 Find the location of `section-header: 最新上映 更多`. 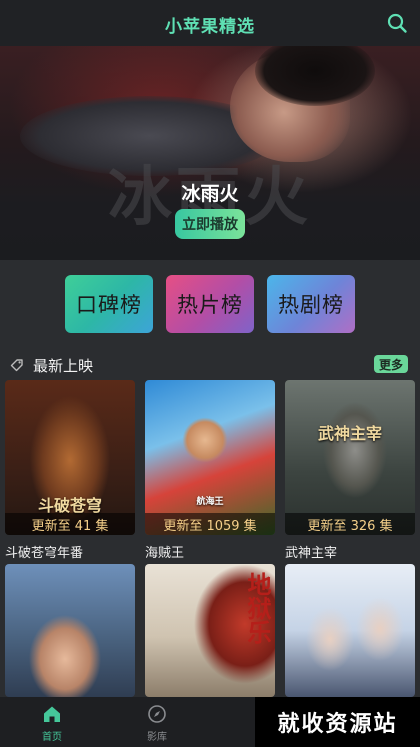

section-header: 最新上映 更多 is located at coordinates (210, 365).